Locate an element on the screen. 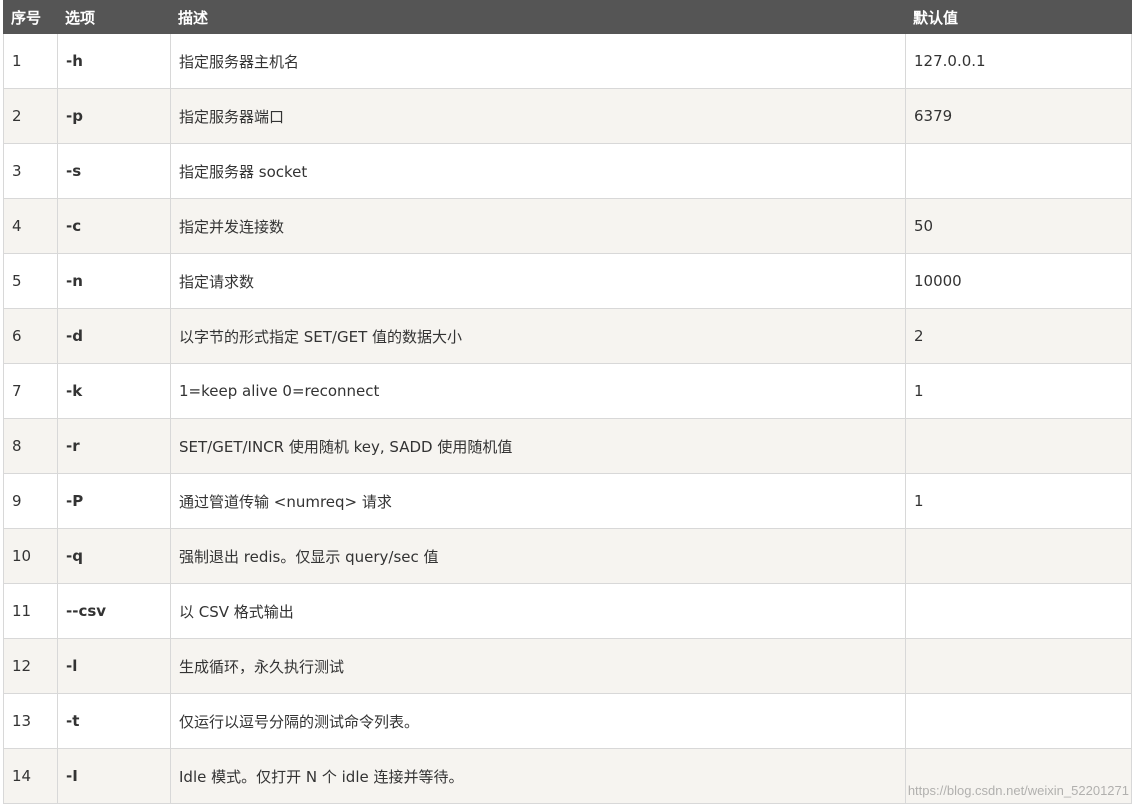  cell-description: SET/GET/INCR 使用随机 key, SADD 使用随机值 is located at coordinates (538, 446).